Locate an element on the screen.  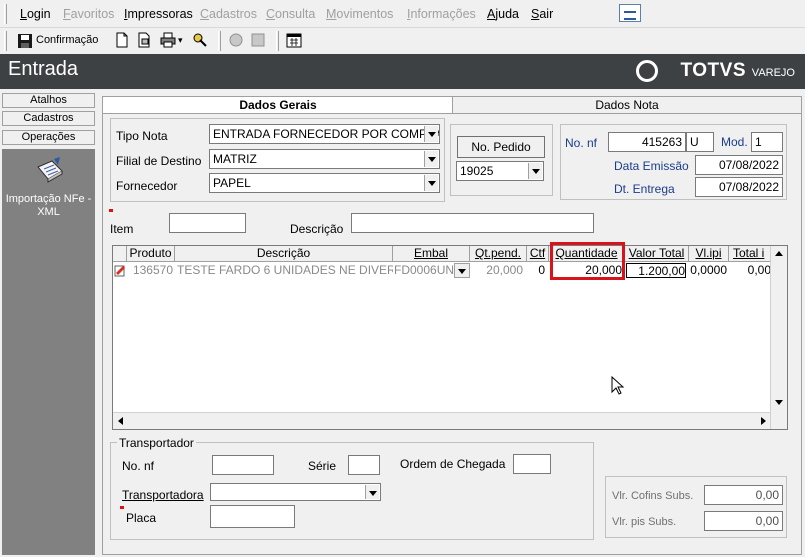
grid-header-total-i-label: Total i is located at coordinates (749, 253).